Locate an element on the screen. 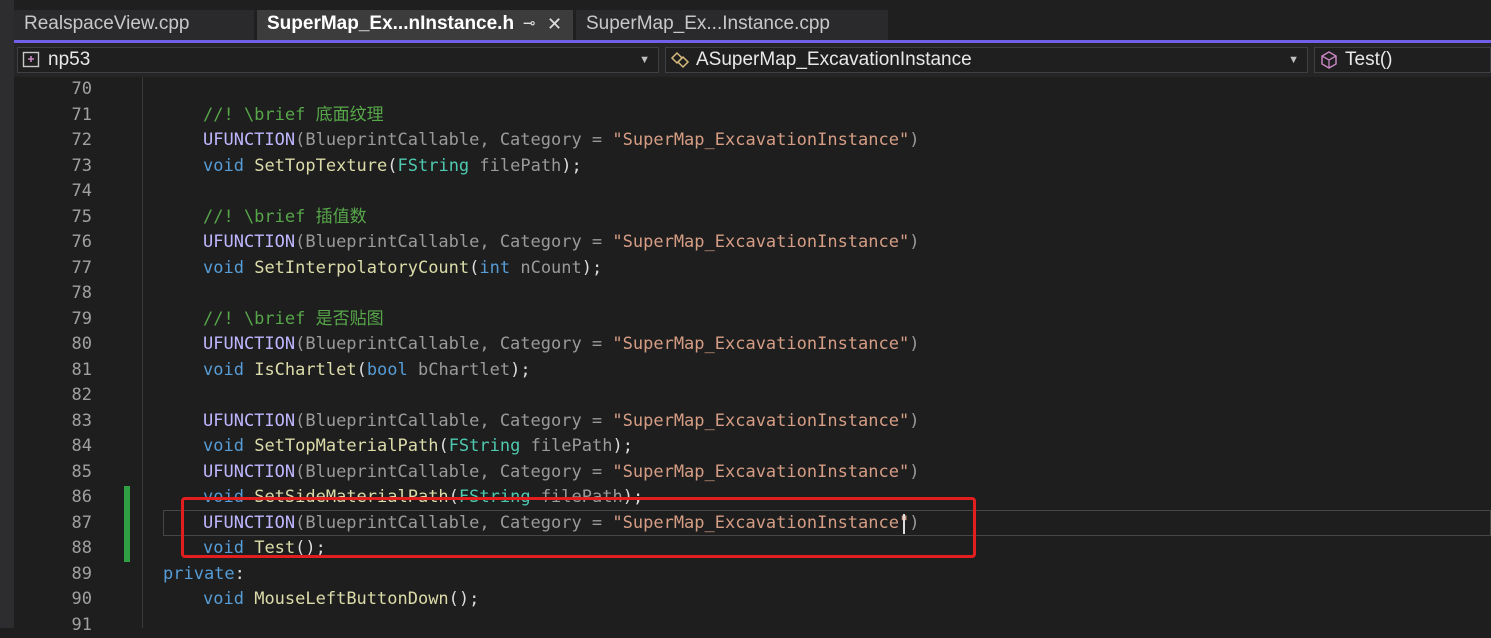 The image size is (1491, 638). code-line: 74 is located at coordinates (745, 192).